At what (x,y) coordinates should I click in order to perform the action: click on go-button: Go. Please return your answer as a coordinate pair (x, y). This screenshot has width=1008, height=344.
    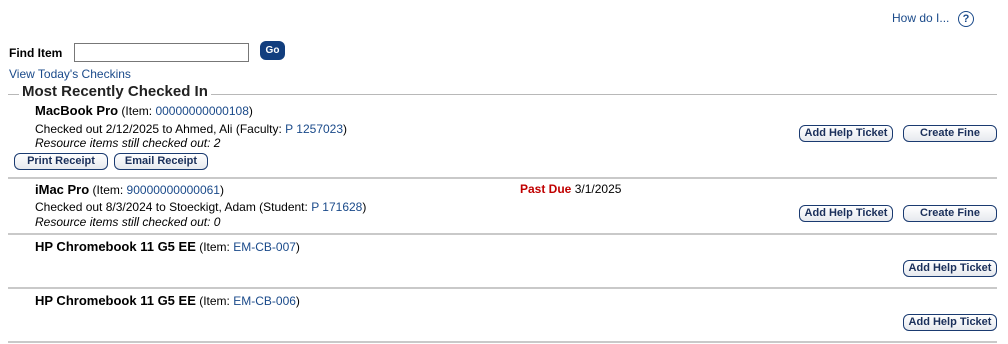
    Looking at the image, I should click on (272, 50).